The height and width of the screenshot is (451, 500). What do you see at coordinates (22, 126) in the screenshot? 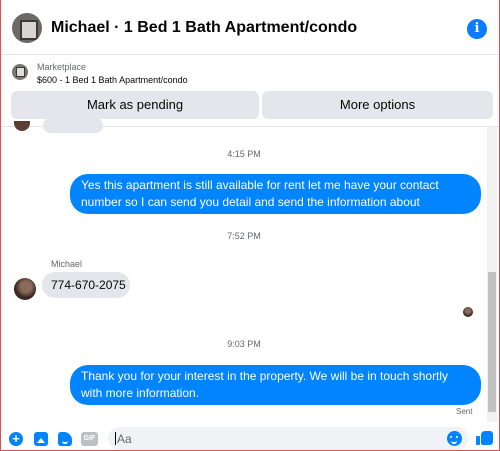
I see `partial-avatar` at bounding box center [22, 126].